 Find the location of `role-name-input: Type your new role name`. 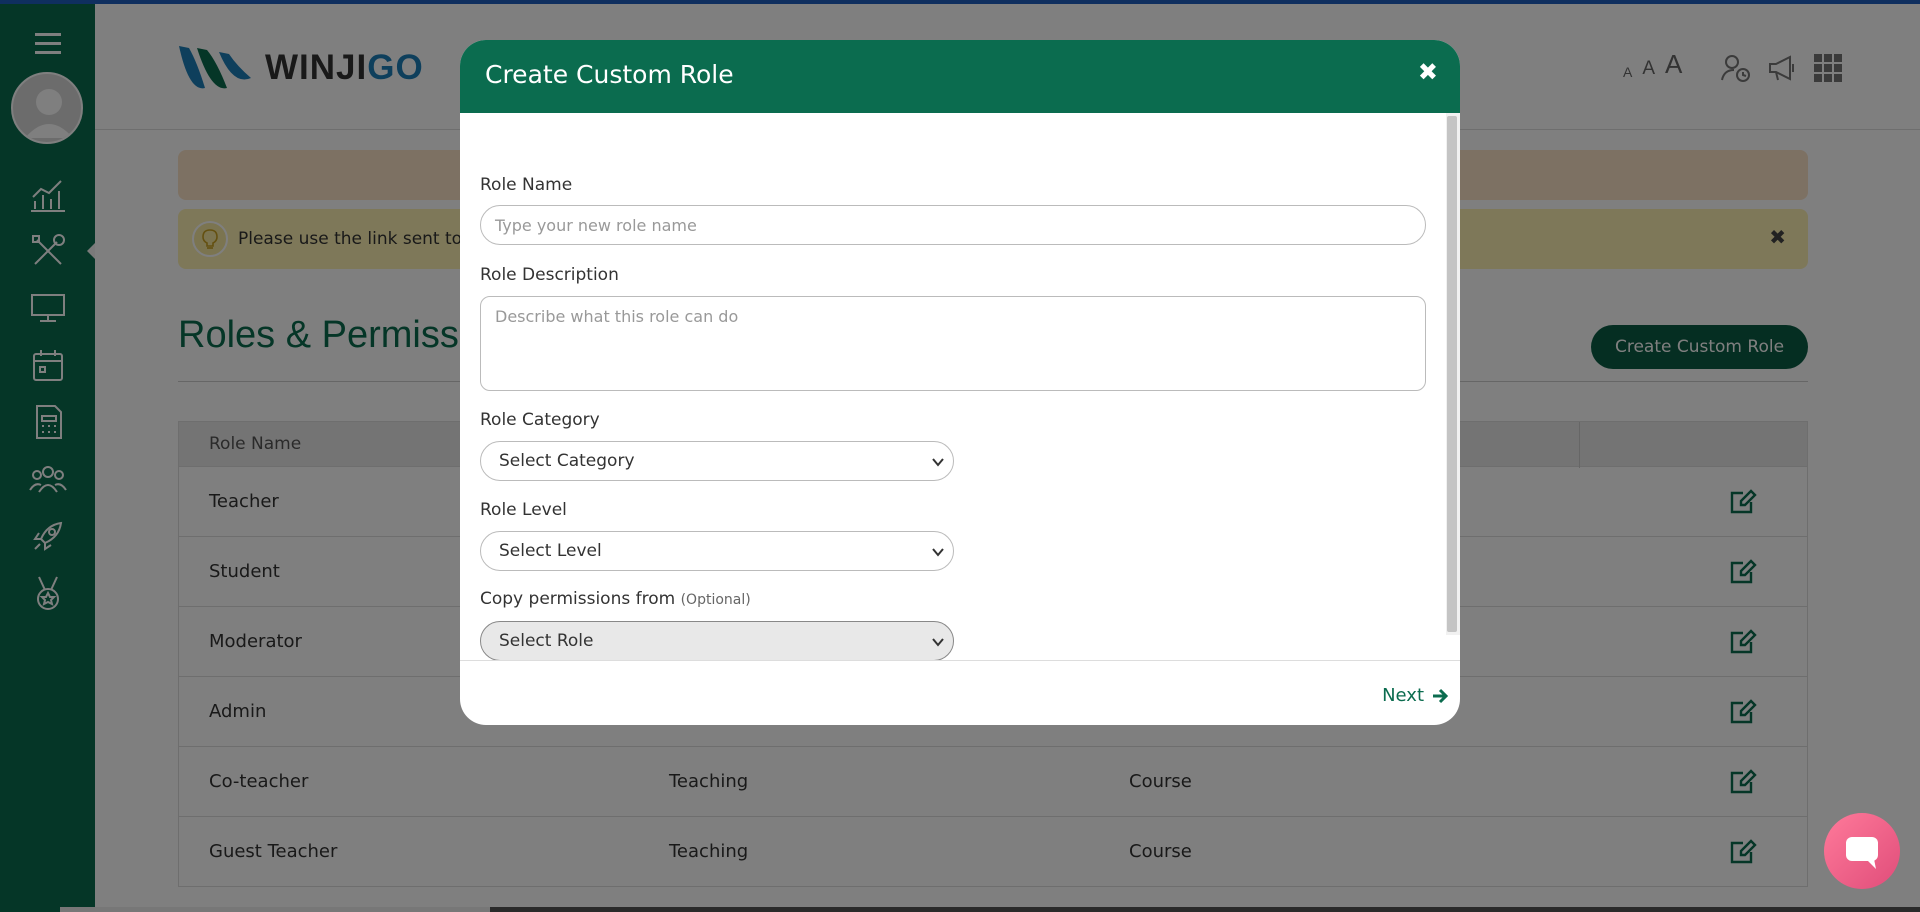

role-name-input: Type your new role name is located at coordinates (953, 225).